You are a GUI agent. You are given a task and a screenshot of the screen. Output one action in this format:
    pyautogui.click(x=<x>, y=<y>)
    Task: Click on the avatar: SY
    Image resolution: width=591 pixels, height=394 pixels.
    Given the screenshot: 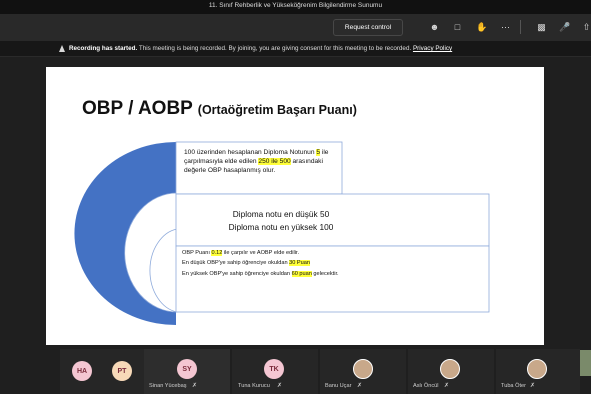 What is the action you would take?
    pyautogui.click(x=187, y=369)
    